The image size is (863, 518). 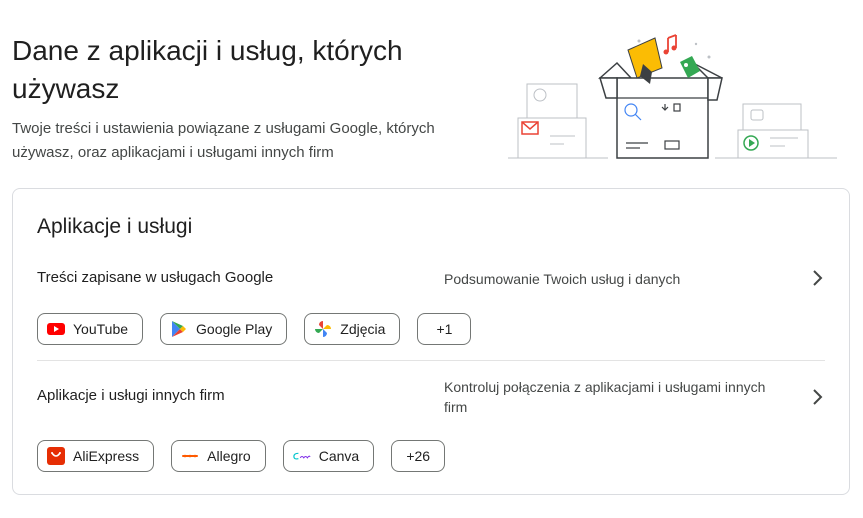 I want to click on chip-aliexpress: AliExpress, so click(x=96, y=456).